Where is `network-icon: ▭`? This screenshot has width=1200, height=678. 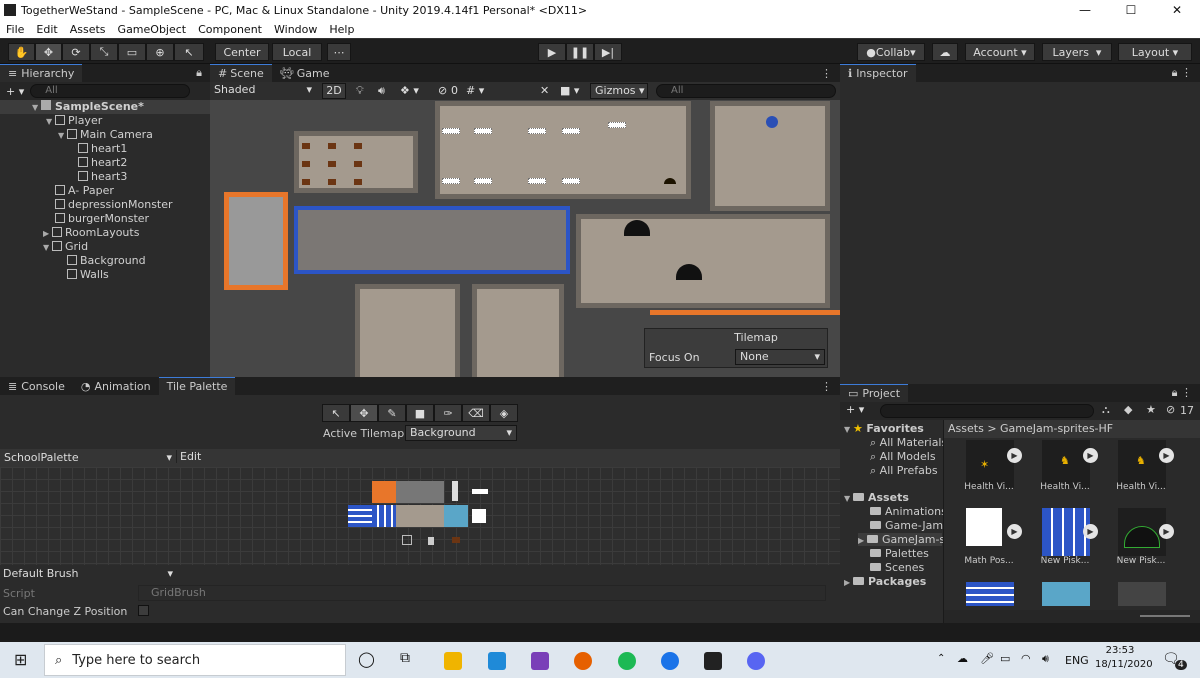
network-icon: ▭ is located at coordinates (1005, 658).